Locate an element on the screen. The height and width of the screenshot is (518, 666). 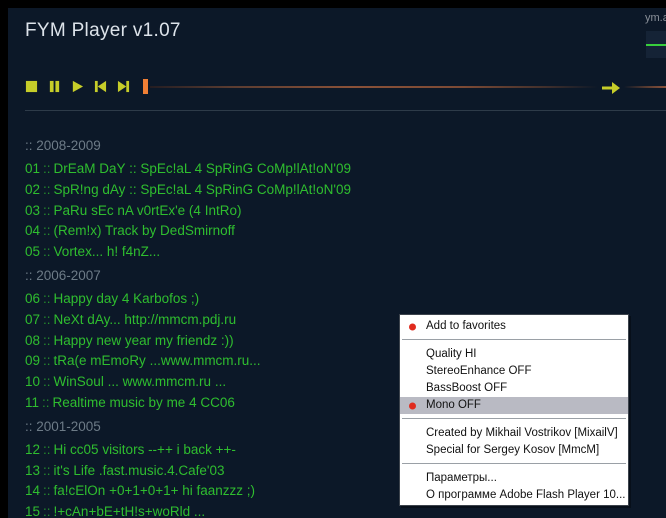
playlist-next-arrow-button is located at coordinates (611, 88).